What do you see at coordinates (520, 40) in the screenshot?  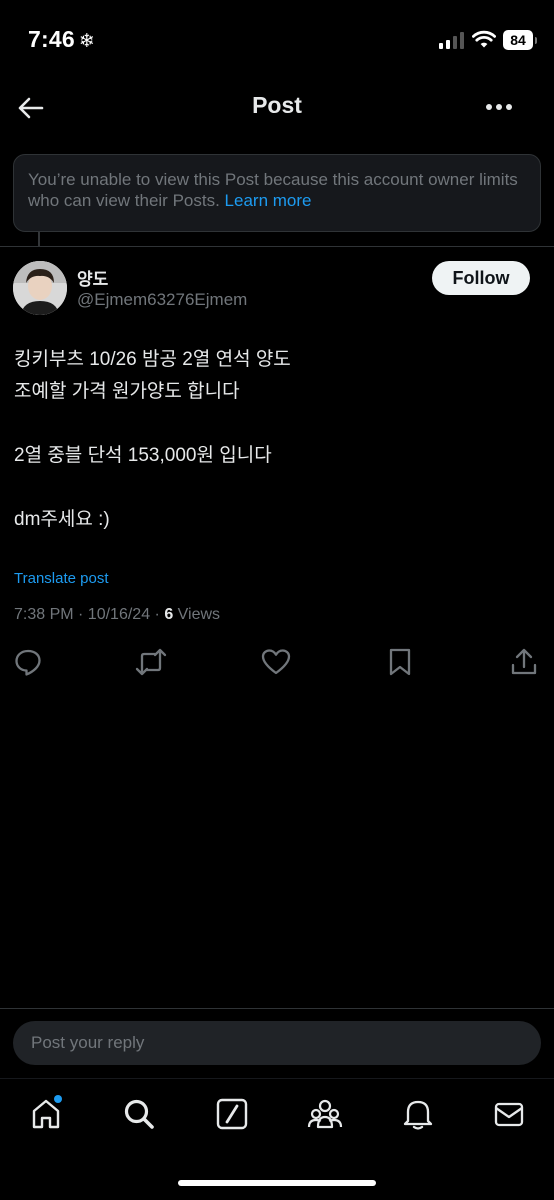 I see `battery-indicator: 84` at bounding box center [520, 40].